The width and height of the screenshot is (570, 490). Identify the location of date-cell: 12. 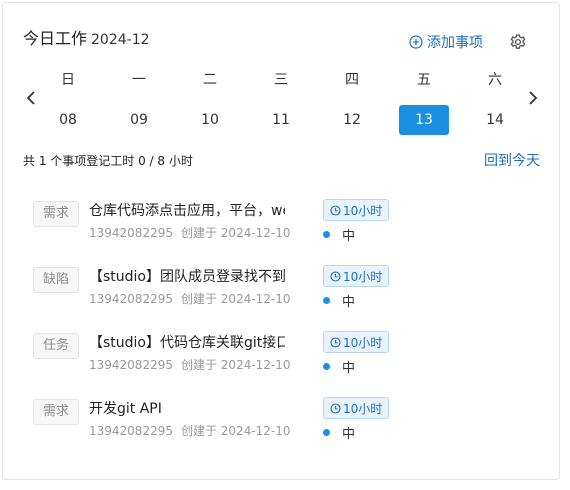
(352, 120).